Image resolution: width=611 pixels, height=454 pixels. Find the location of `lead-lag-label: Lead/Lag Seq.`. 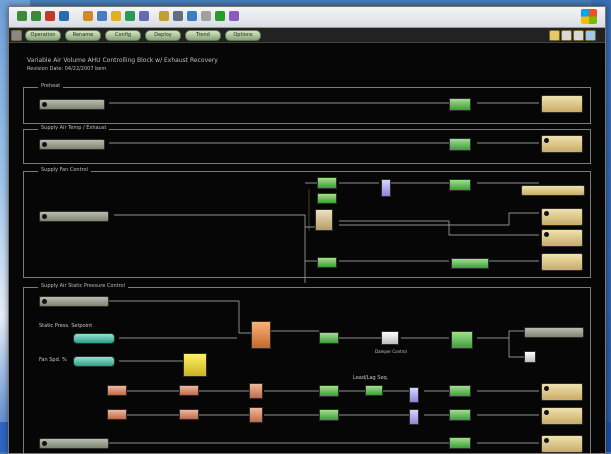

lead-lag-label: Lead/Lag Seq. is located at coordinates (371, 378).